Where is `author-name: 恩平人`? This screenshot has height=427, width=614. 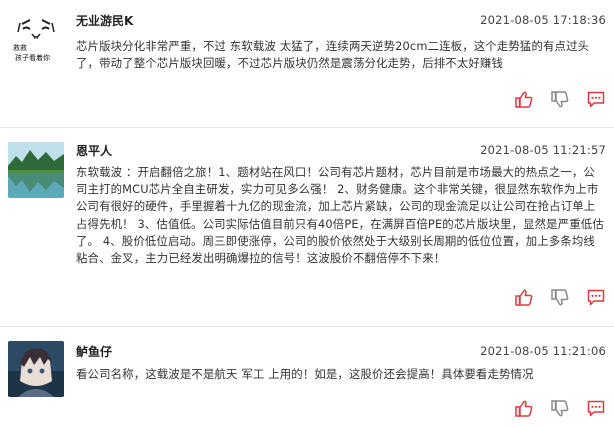 author-name: 恩平人 is located at coordinates (94, 150).